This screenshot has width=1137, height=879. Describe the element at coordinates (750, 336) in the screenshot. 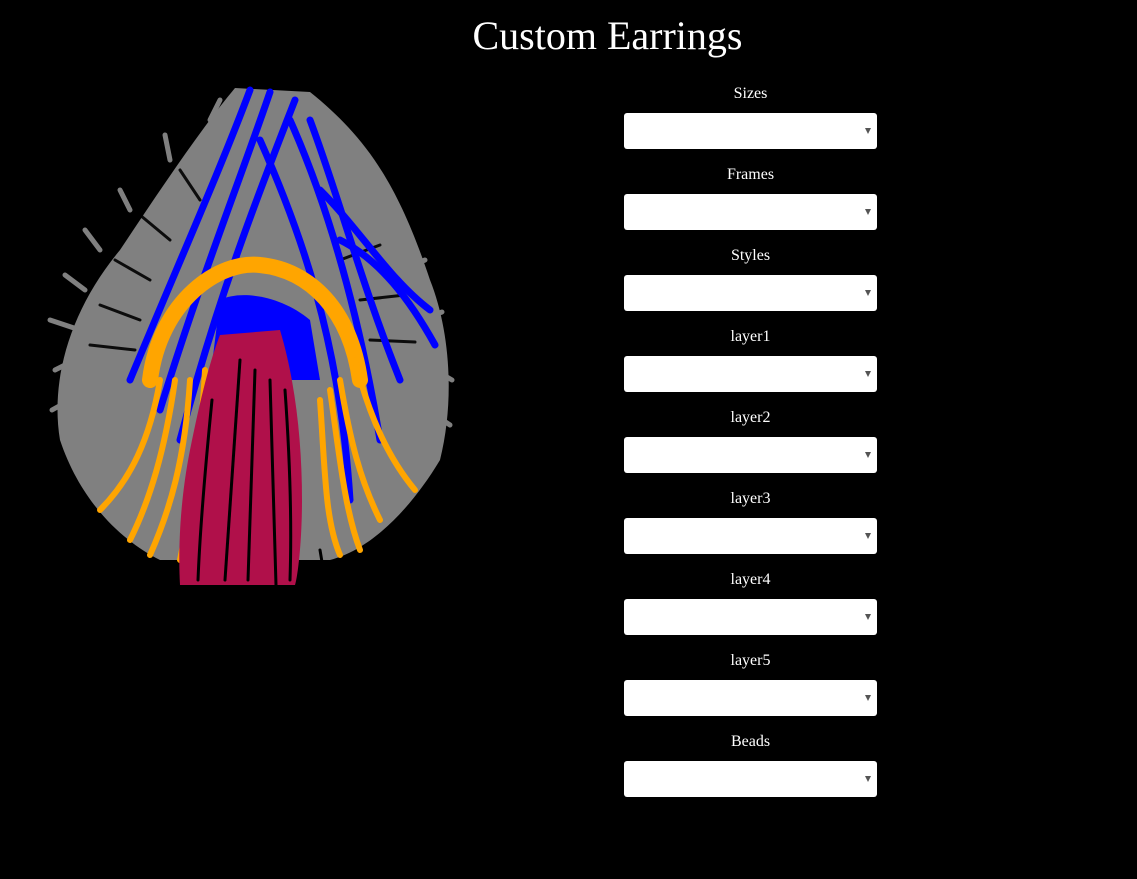

I see `layer1-label: layer1` at that location.